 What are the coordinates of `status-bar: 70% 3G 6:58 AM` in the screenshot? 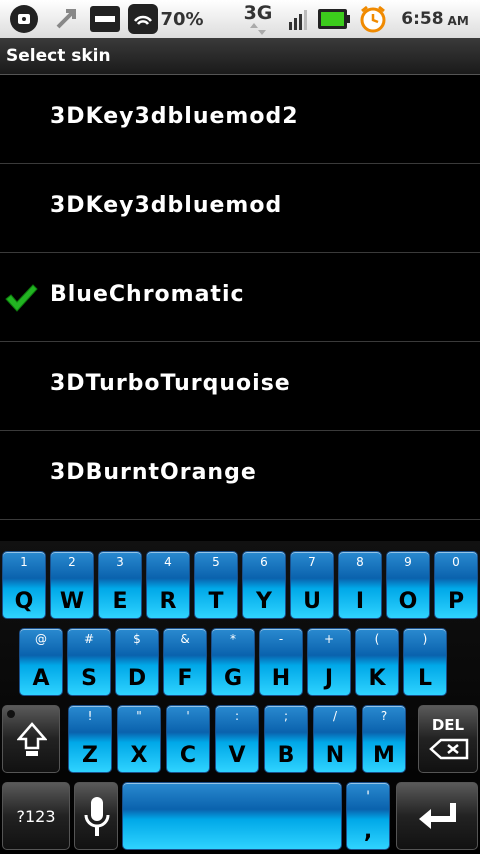 It's located at (240, 19).